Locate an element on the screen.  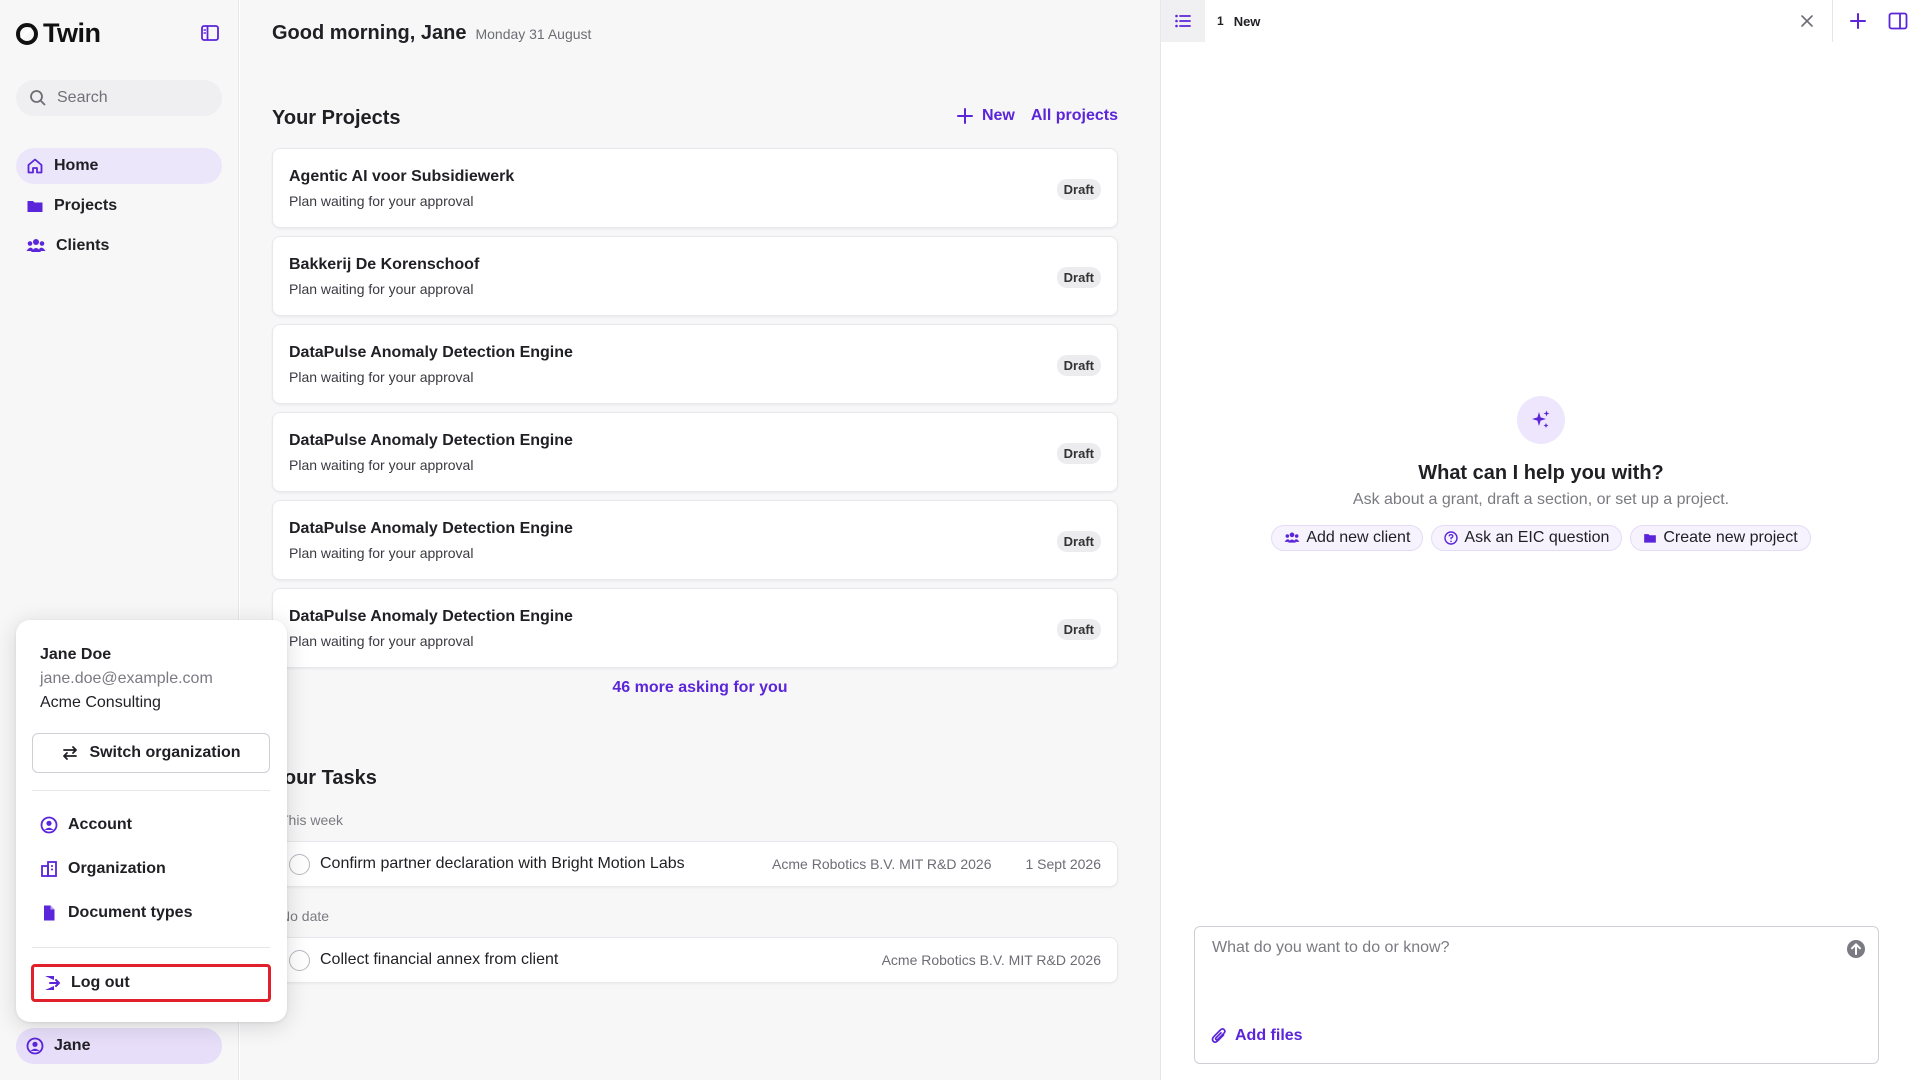
account-name: Jane Doe is located at coordinates (76, 654).